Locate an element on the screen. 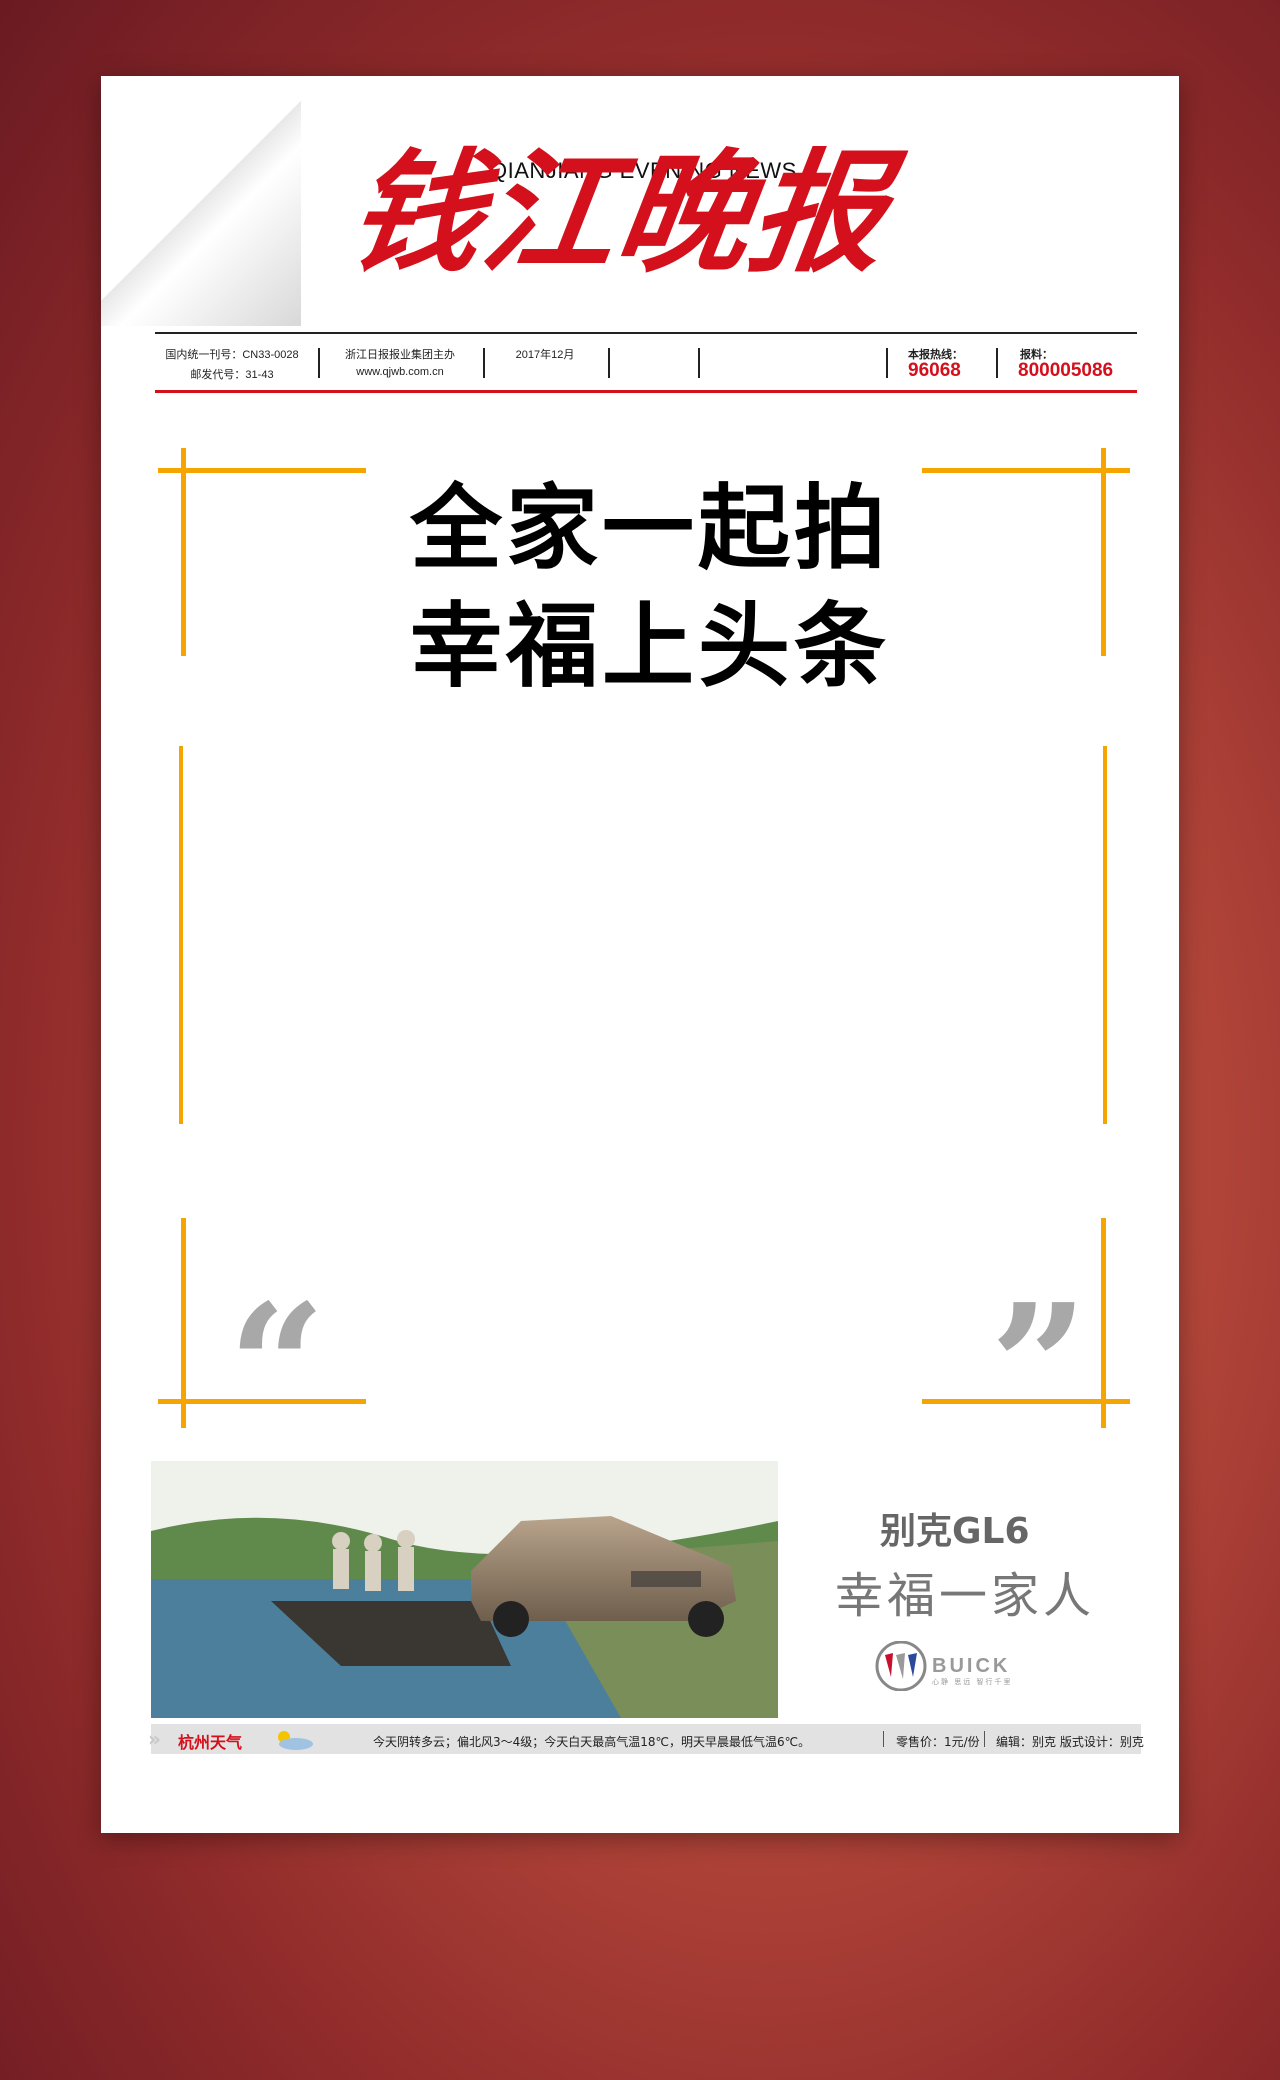 Image resolution: width=1280 pixels, height=2080 pixels. website-text: www.qjwb.com.cn is located at coordinates (400, 372).